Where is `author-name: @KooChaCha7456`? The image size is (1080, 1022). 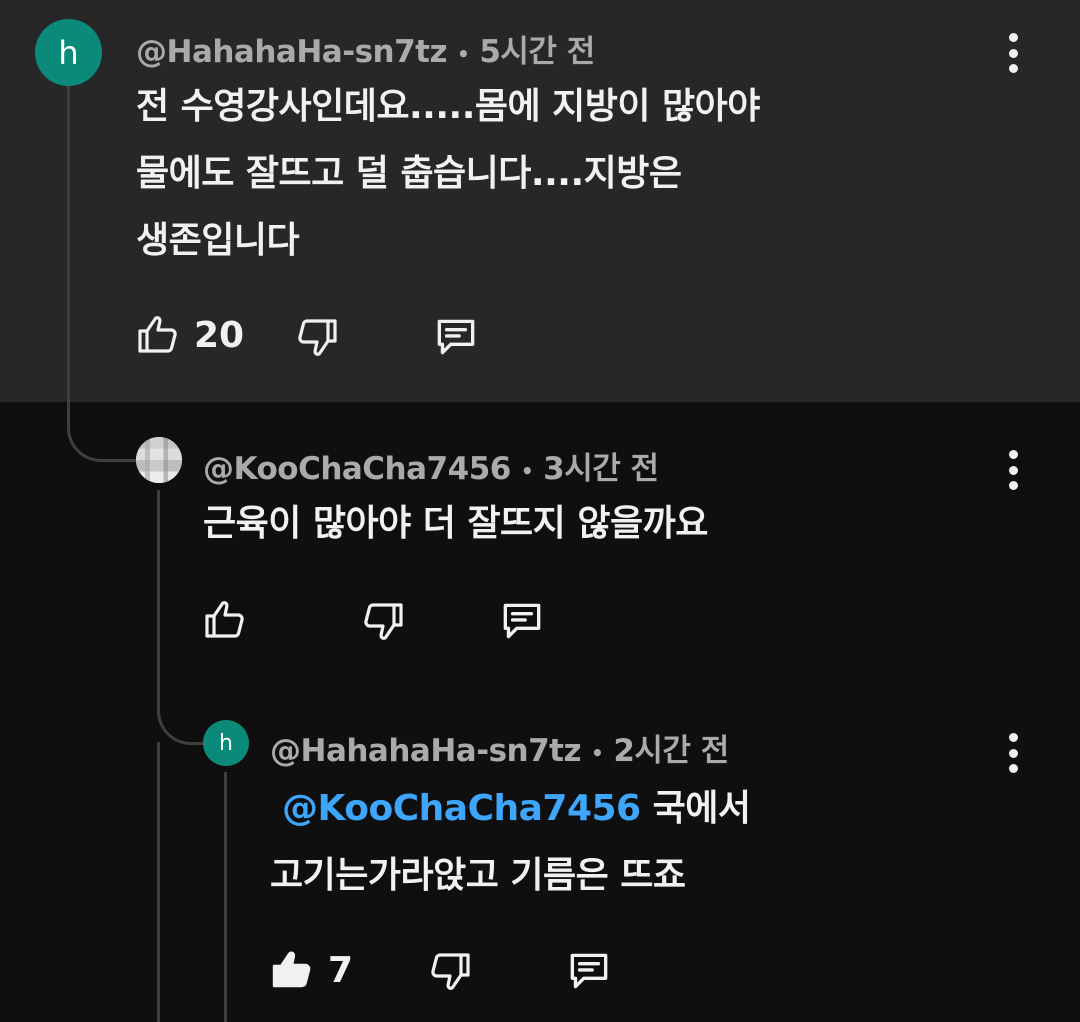
author-name: @KooChaCha7456 is located at coordinates (357, 469).